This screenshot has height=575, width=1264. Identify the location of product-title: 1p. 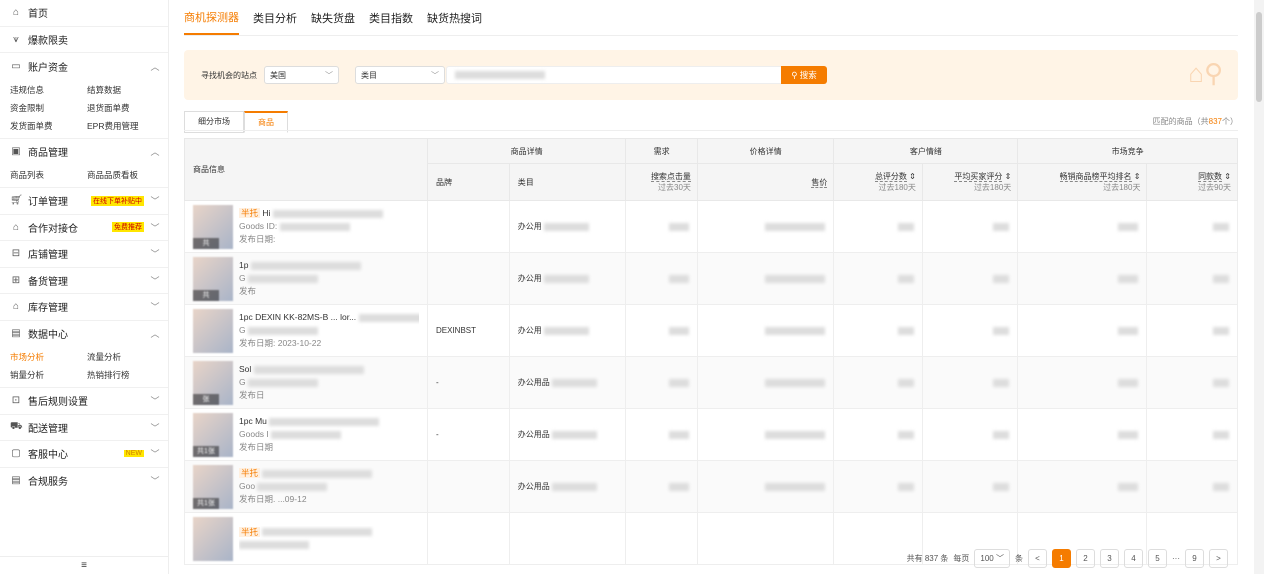
(243, 265).